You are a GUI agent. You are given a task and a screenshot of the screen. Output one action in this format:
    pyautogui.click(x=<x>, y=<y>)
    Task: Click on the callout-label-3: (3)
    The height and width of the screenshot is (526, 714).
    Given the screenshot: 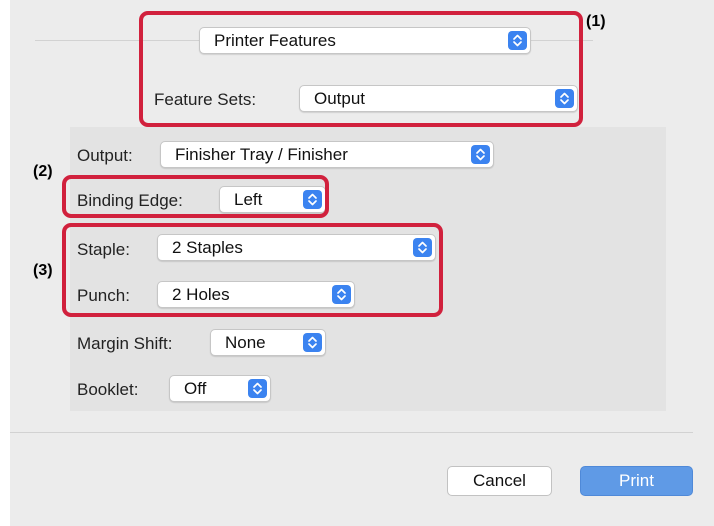 What is the action you would take?
    pyautogui.click(x=43, y=270)
    